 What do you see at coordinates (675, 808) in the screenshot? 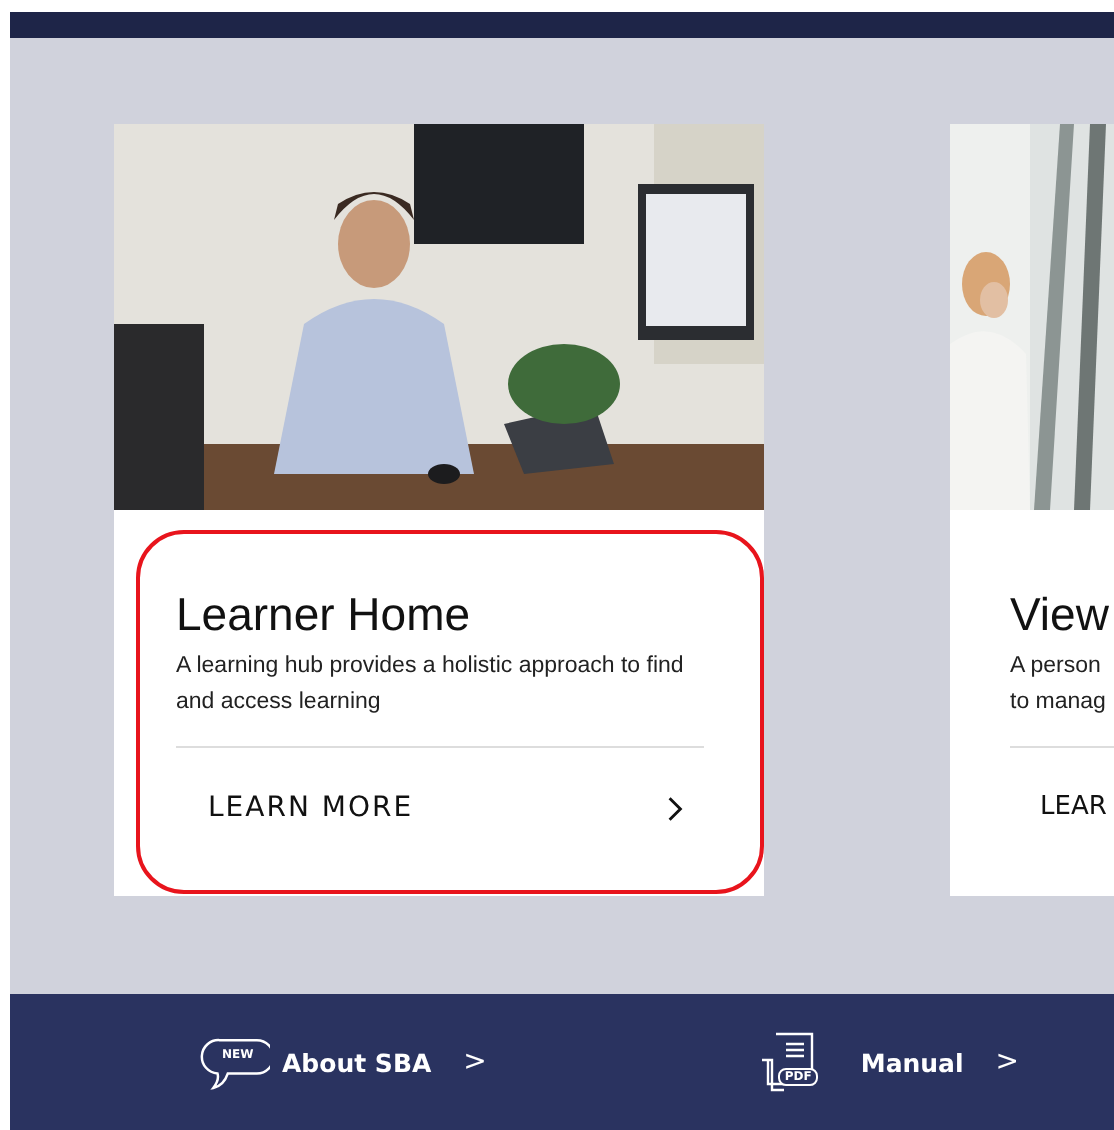
I see `chevron-icon` at bounding box center [675, 808].